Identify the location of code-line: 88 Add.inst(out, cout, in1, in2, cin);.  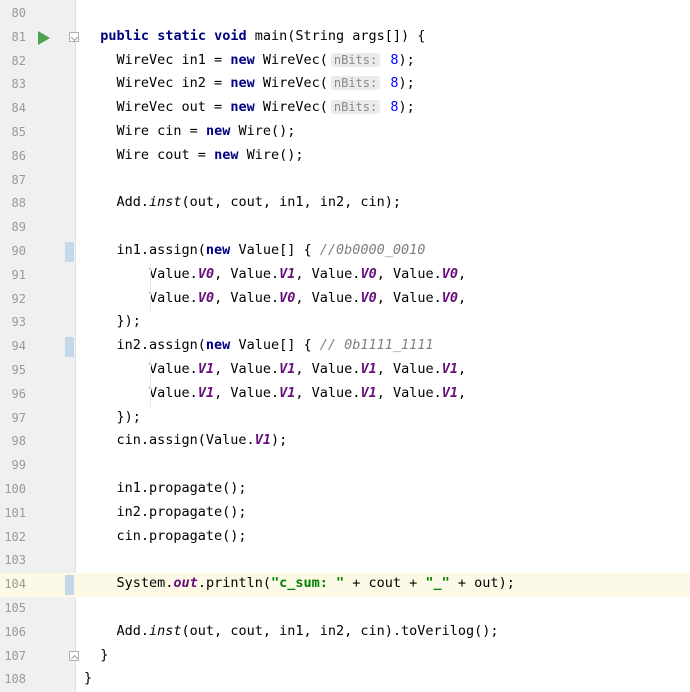
(345, 204).